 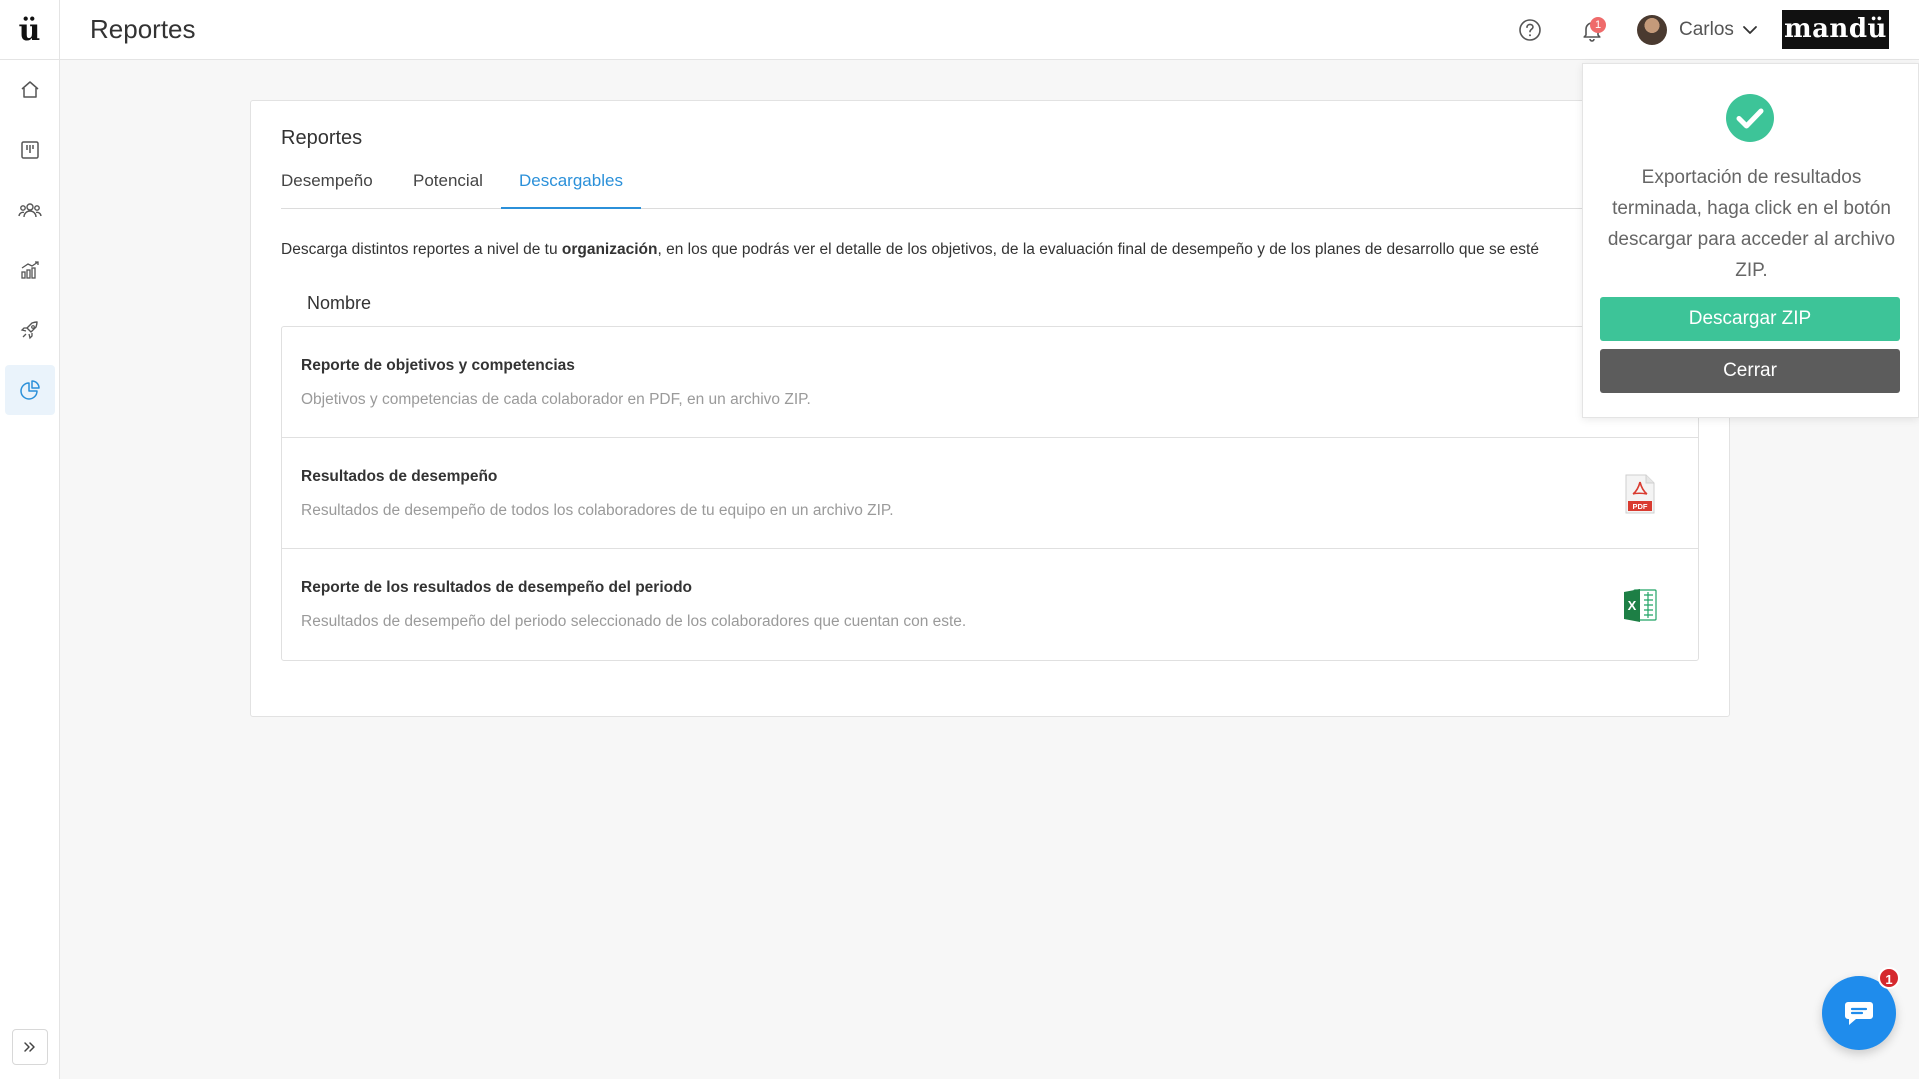 I want to click on users-icon, so click(x=30, y=210).